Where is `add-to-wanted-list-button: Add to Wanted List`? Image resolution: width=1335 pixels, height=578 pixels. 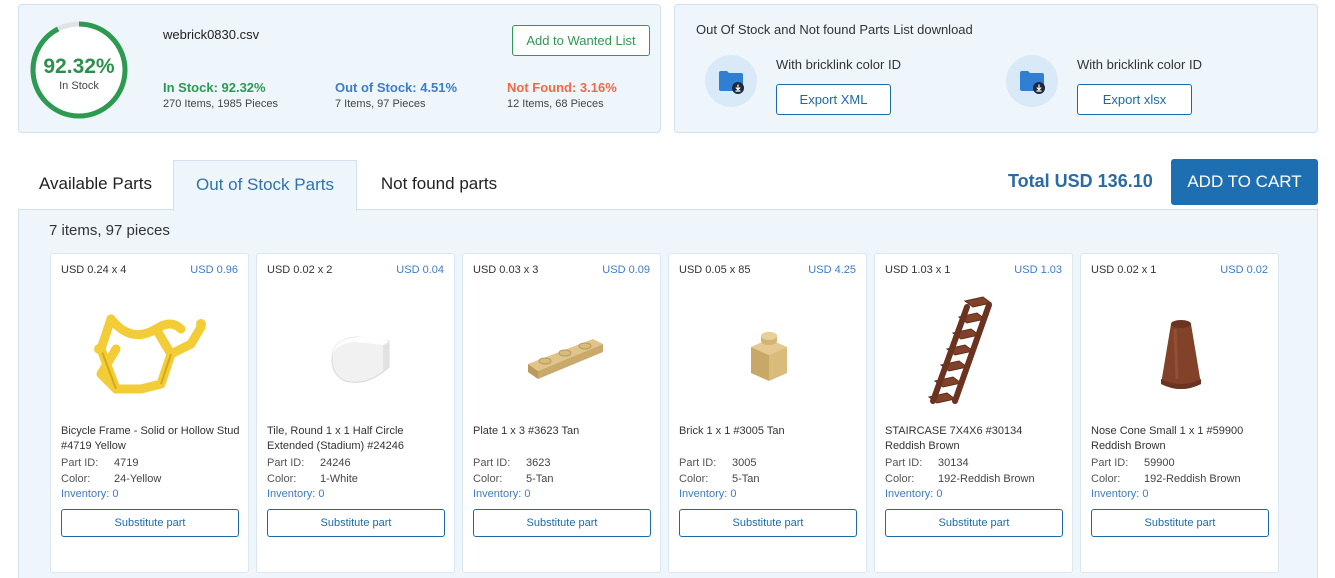 add-to-wanted-list-button: Add to Wanted List is located at coordinates (581, 40).